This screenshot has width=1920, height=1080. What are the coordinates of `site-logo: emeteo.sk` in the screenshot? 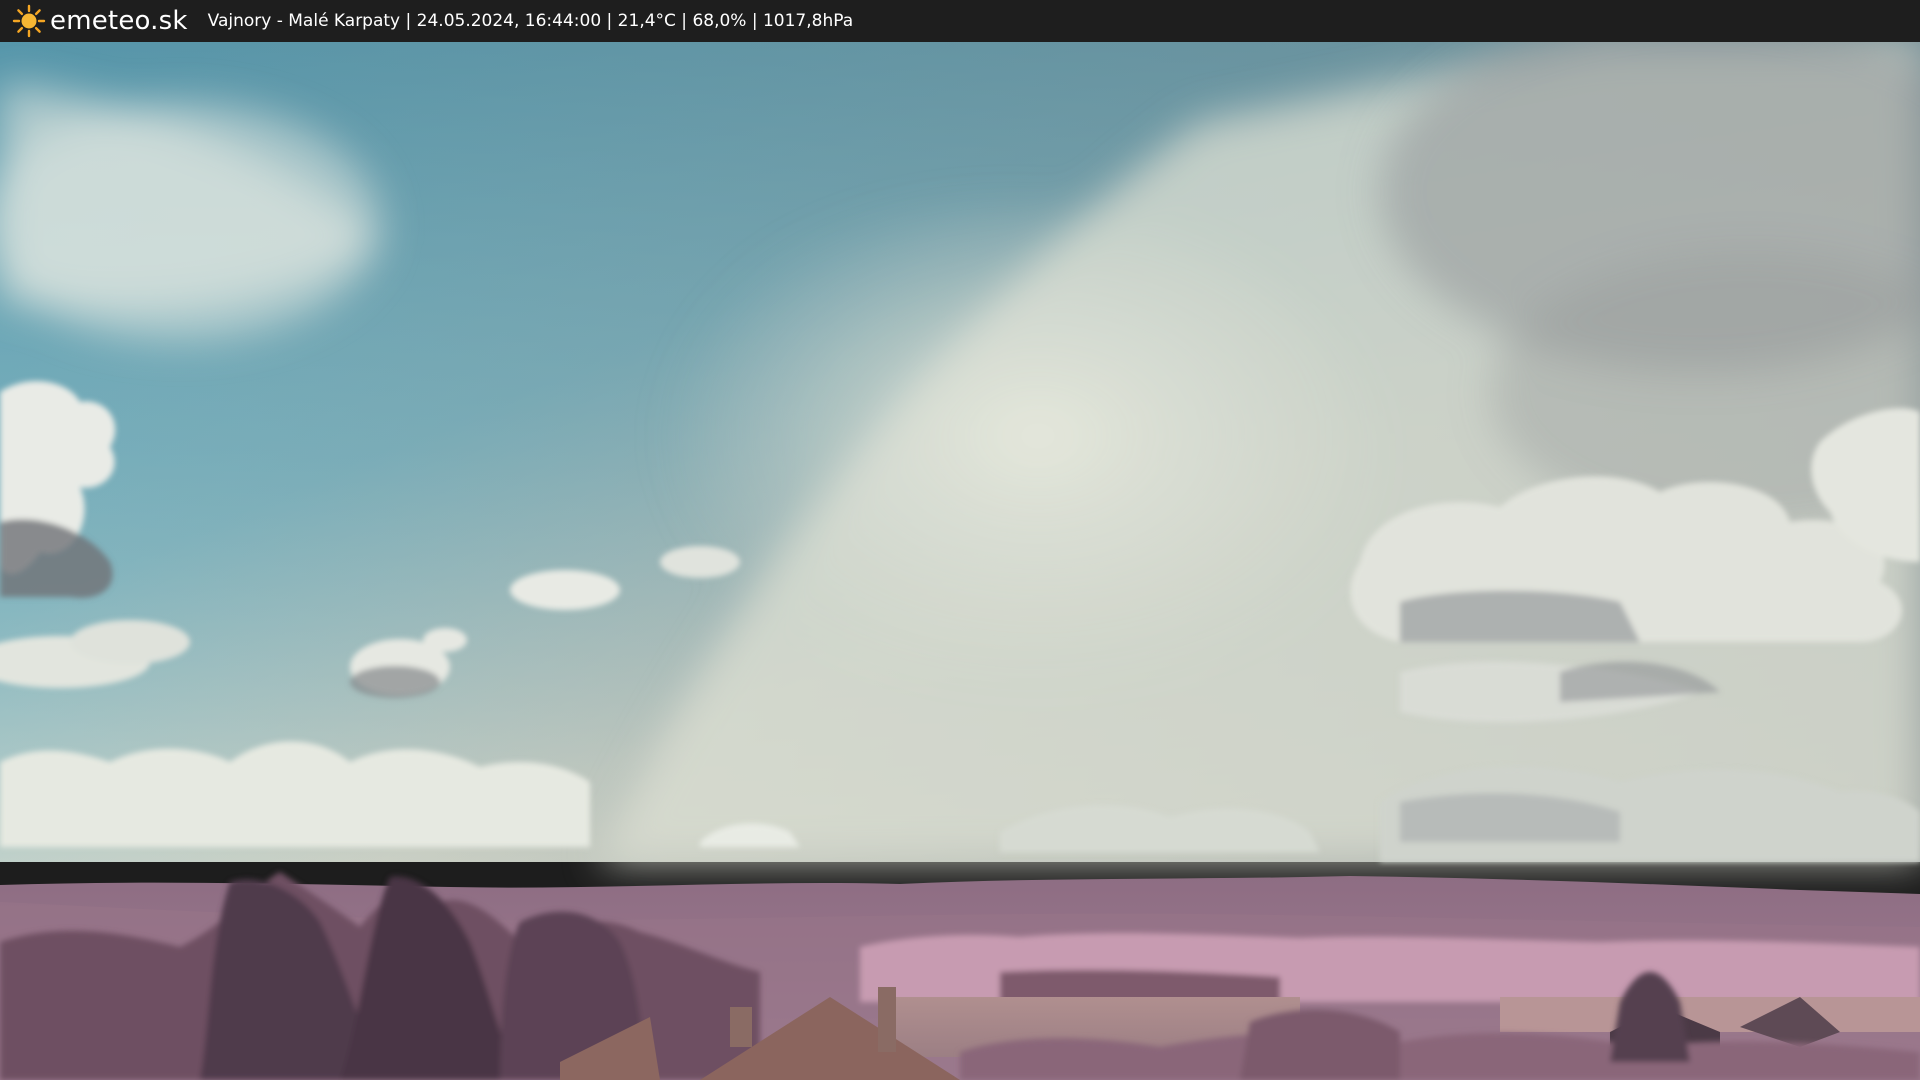 It's located at (100, 21).